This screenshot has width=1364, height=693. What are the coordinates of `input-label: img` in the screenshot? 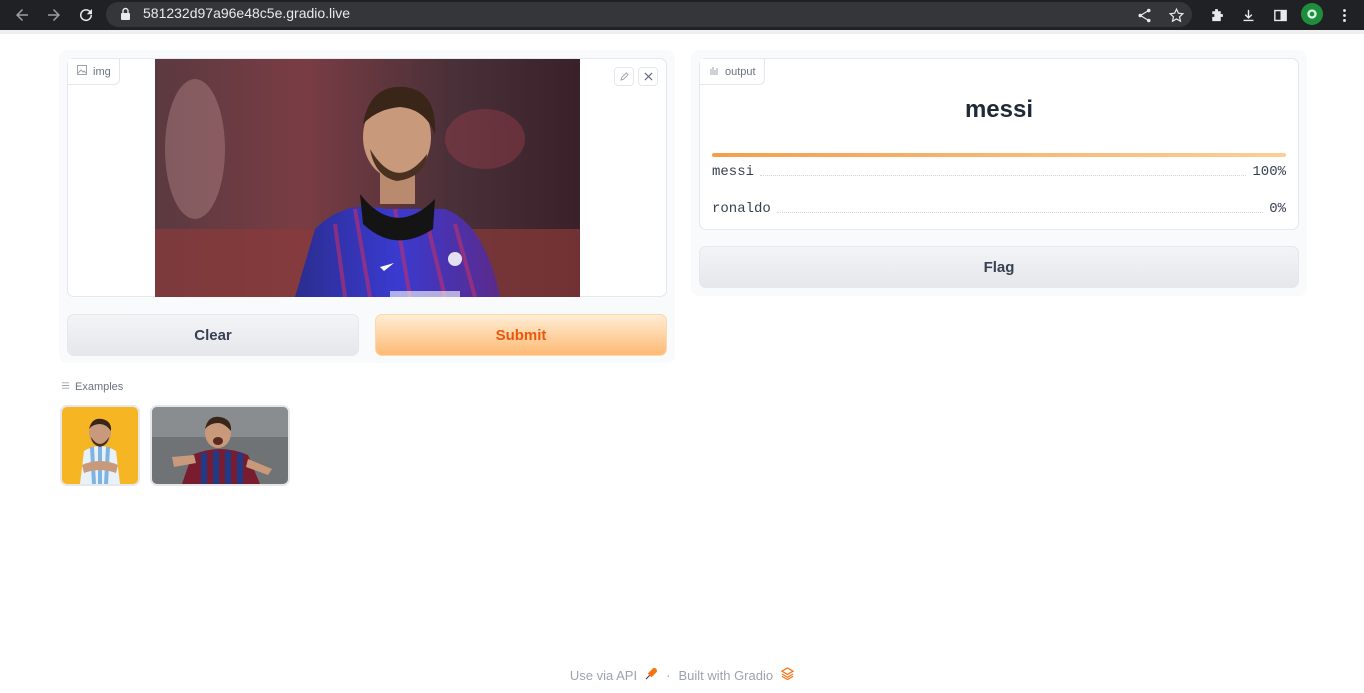 It's located at (102, 71).